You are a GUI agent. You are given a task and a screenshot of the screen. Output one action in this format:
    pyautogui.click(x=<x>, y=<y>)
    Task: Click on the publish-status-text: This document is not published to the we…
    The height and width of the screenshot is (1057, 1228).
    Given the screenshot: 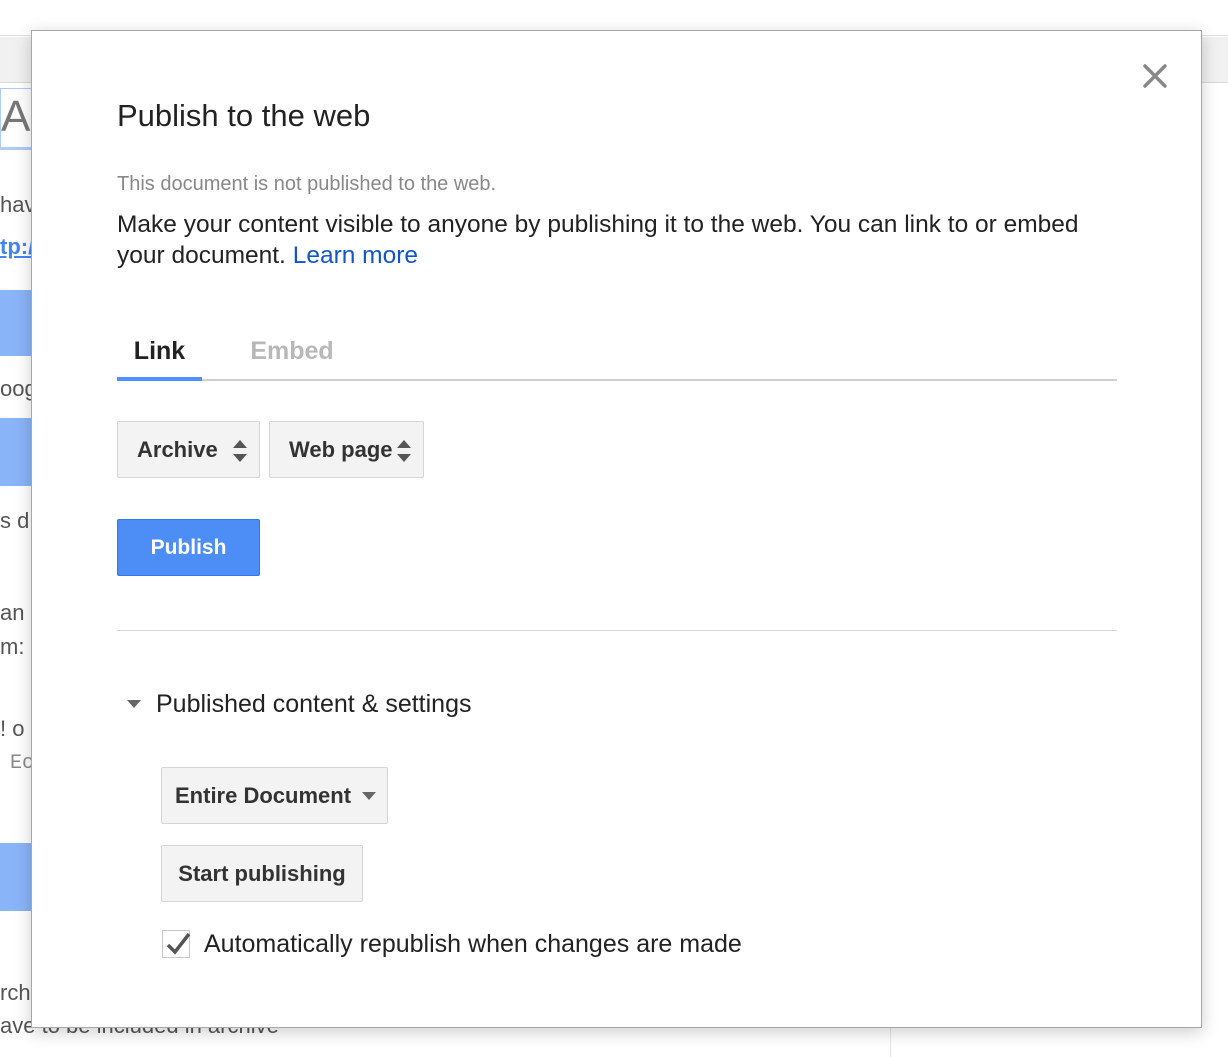 What is the action you would take?
    pyautogui.click(x=307, y=184)
    